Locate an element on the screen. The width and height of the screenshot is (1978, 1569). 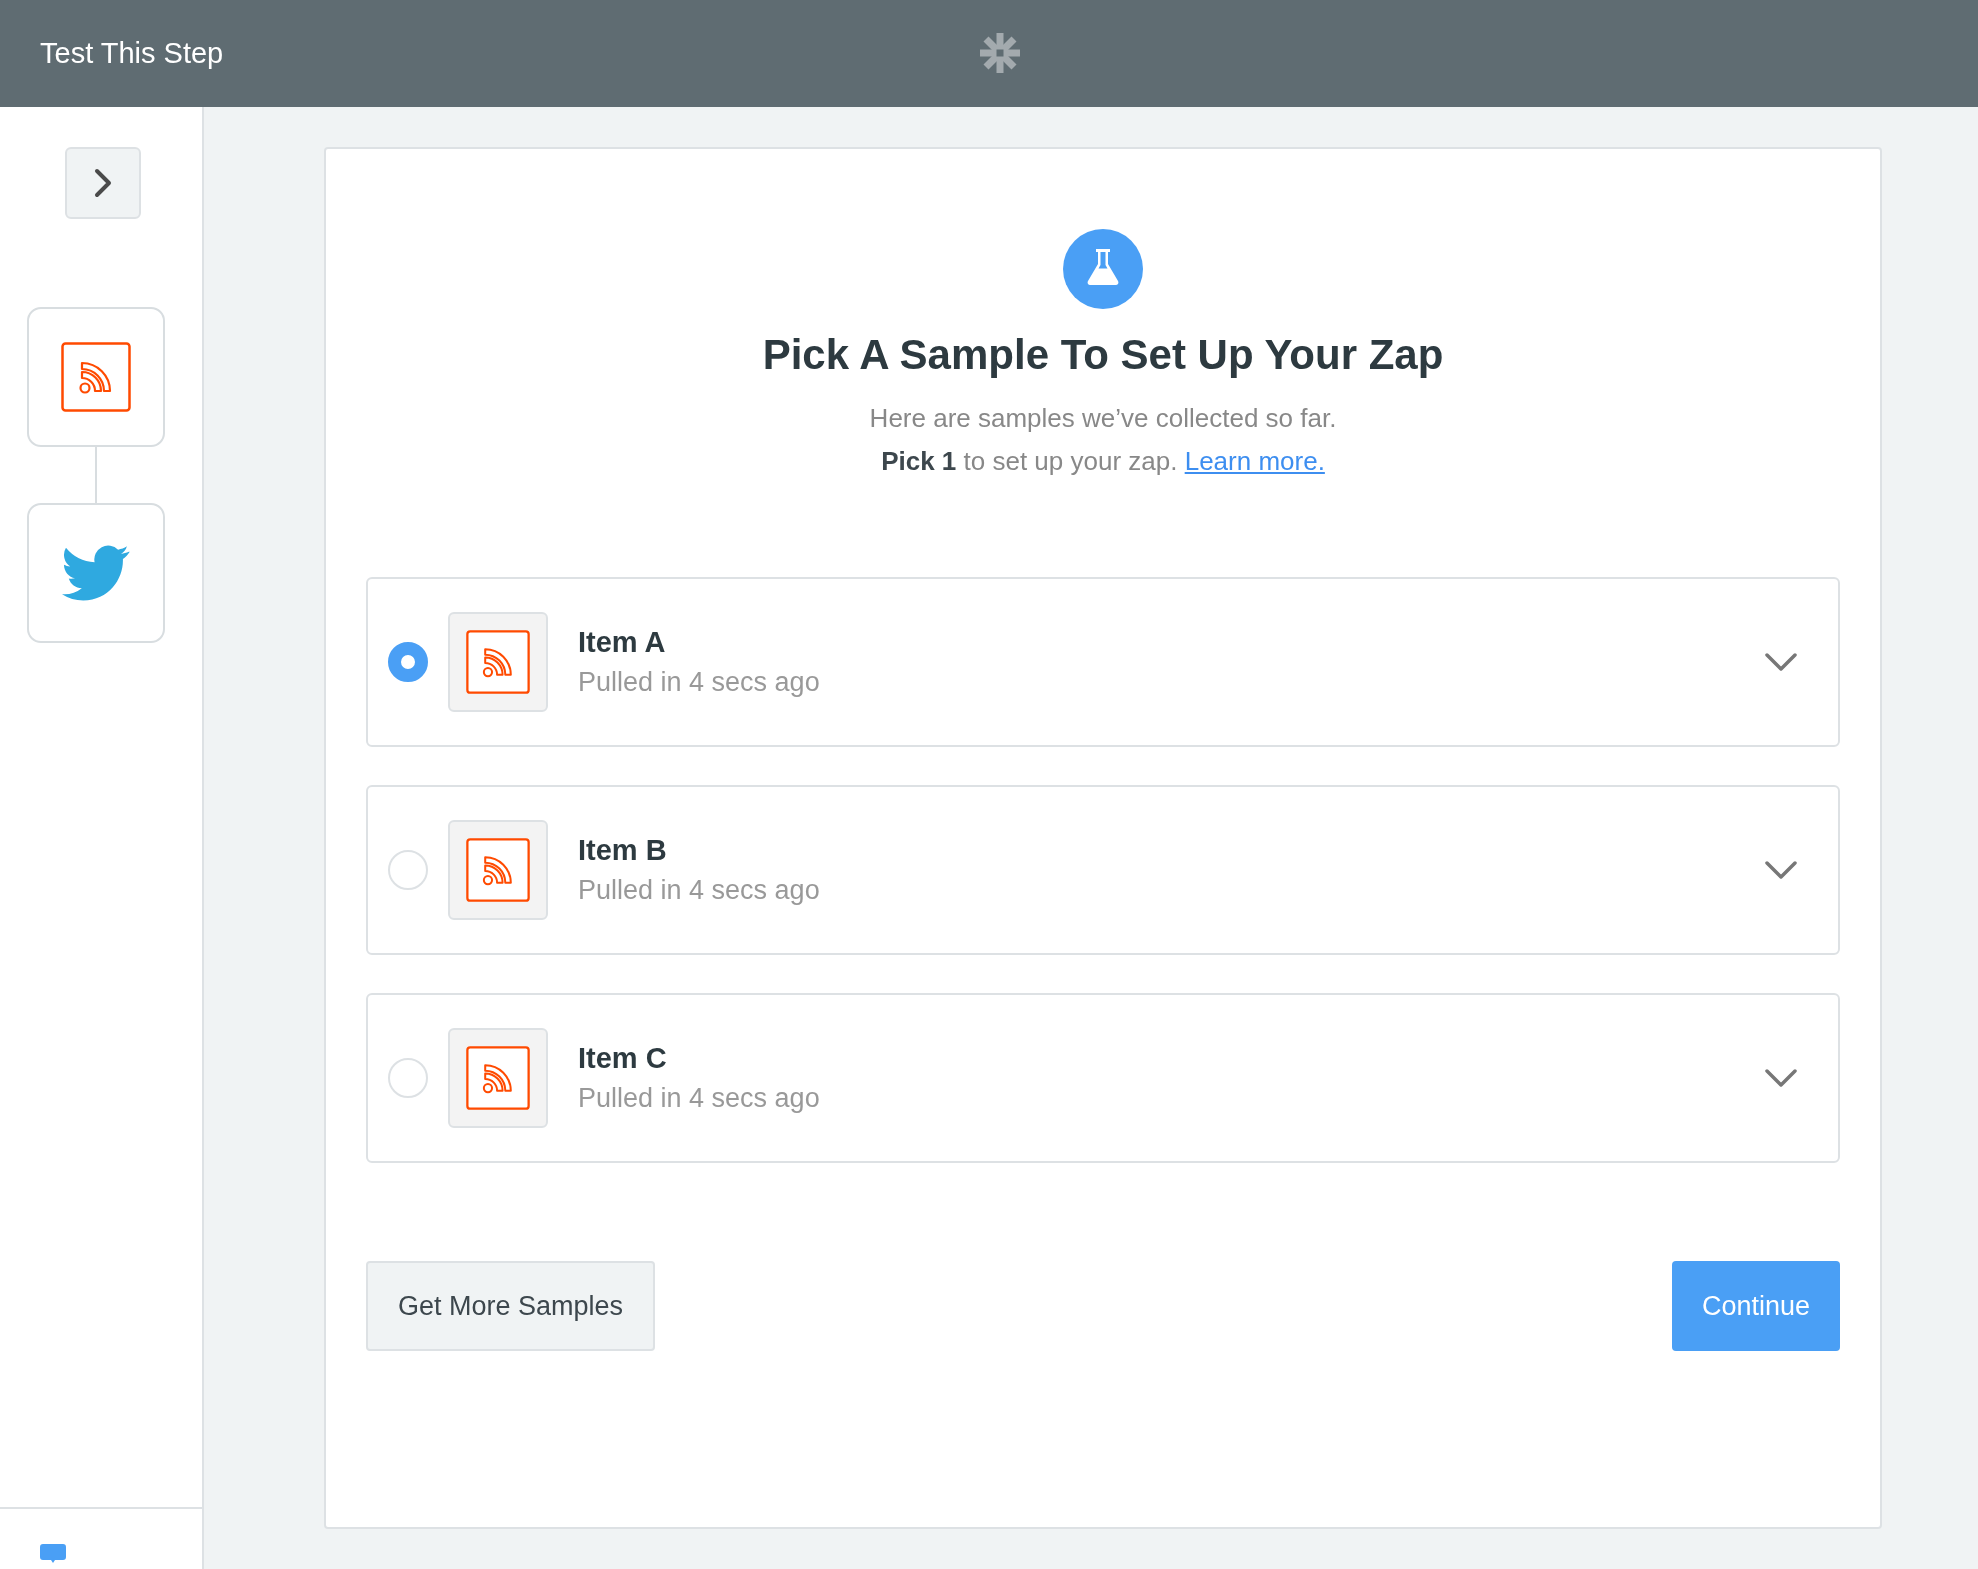
chevron-right-icon is located at coordinates (103, 183).